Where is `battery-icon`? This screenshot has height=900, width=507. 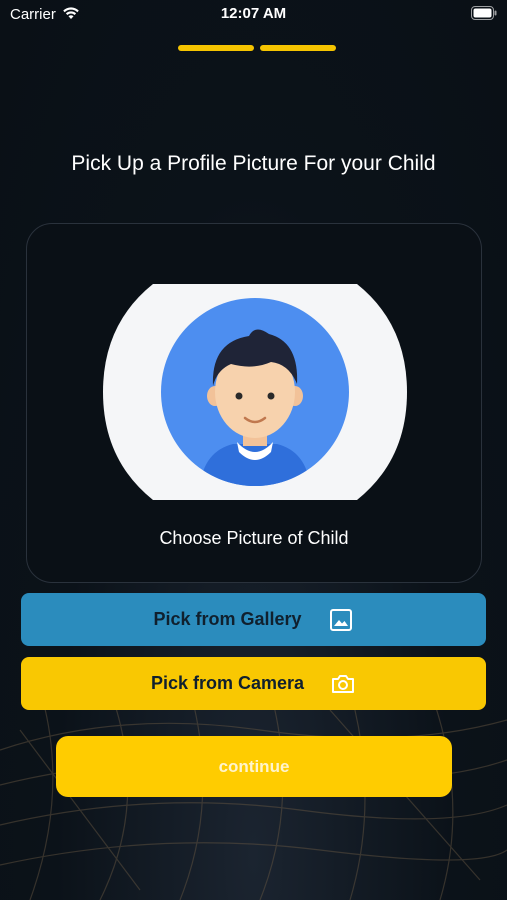
battery-icon is located at coordinates (484, 13).